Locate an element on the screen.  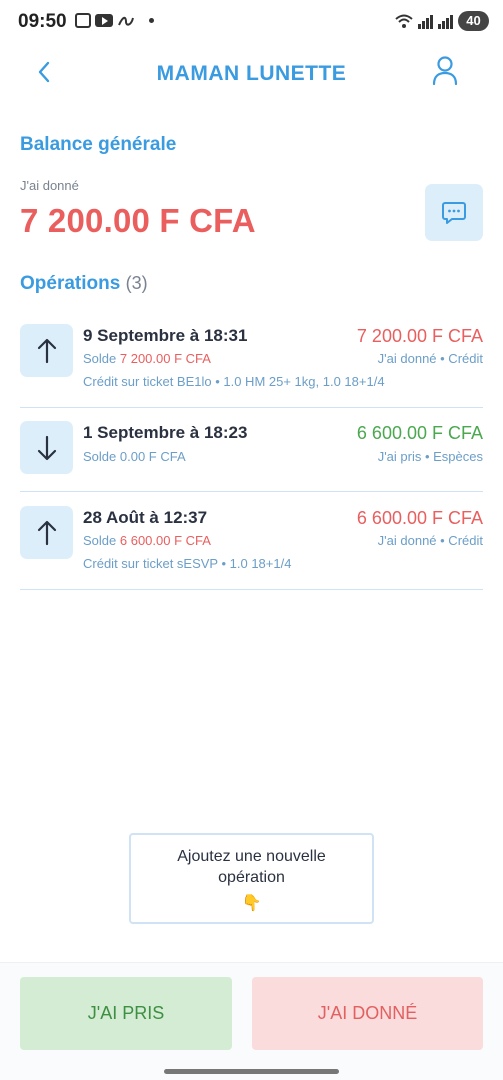
operation-amount: 7 200.00 F CFA is located at coordinates (419, 336).